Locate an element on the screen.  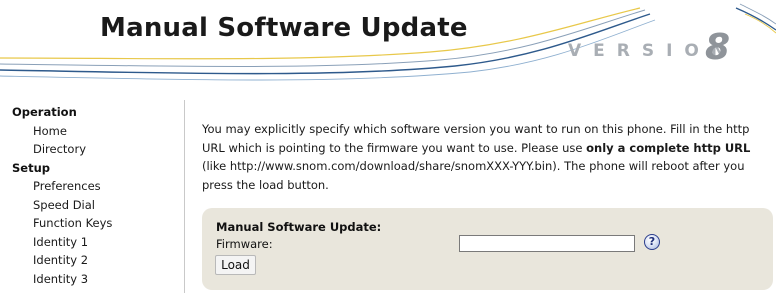
sidebar-item-identity-1: Identity 1 is located at coordinates (85, 242).